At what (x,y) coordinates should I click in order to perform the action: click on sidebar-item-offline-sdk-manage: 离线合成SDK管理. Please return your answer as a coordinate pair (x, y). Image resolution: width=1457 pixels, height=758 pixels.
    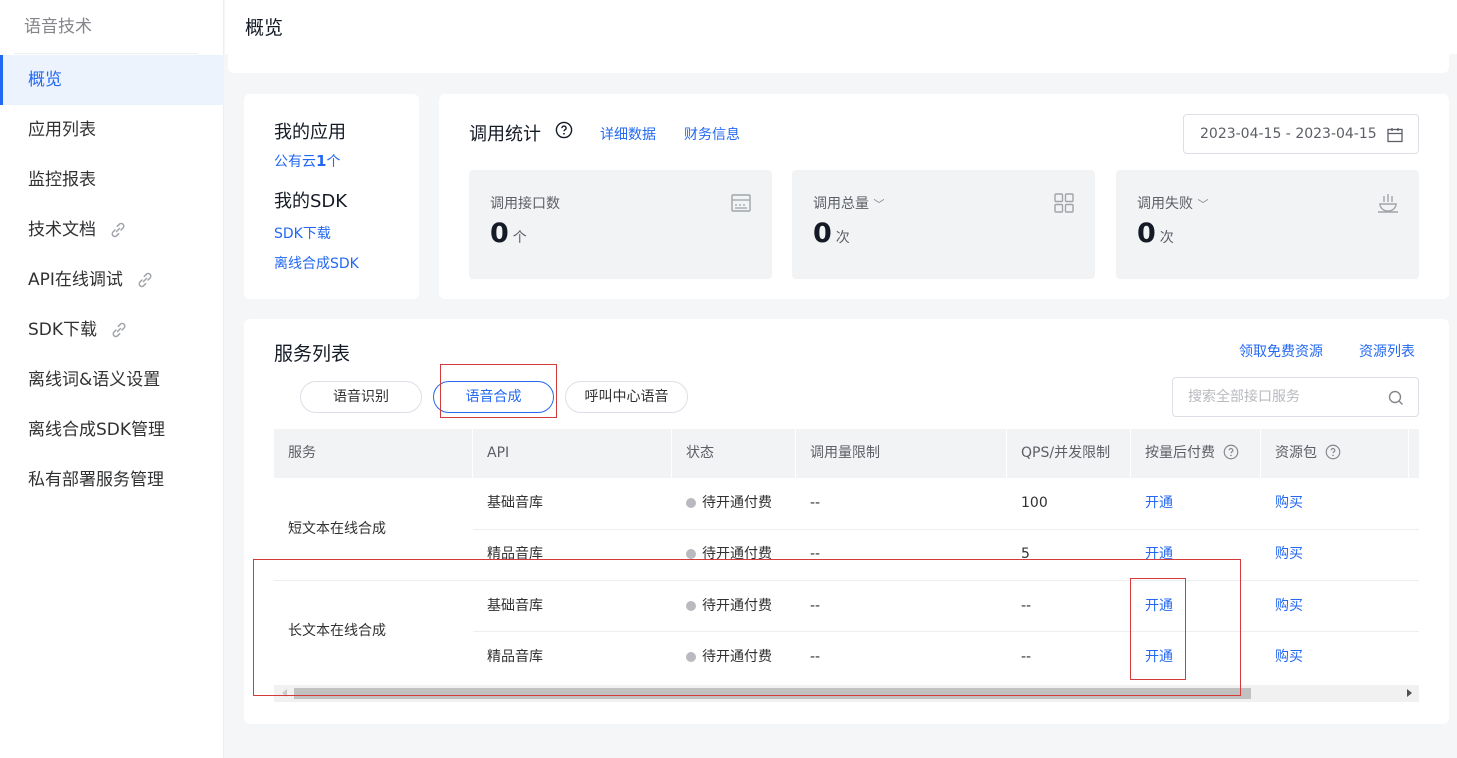
    Looking at the image, I should click on (112, 430).